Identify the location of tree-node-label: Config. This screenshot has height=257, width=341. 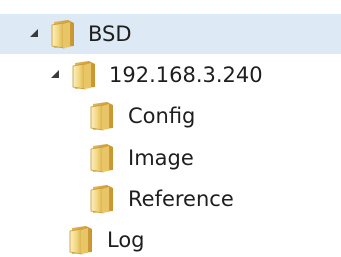
(162, 116).